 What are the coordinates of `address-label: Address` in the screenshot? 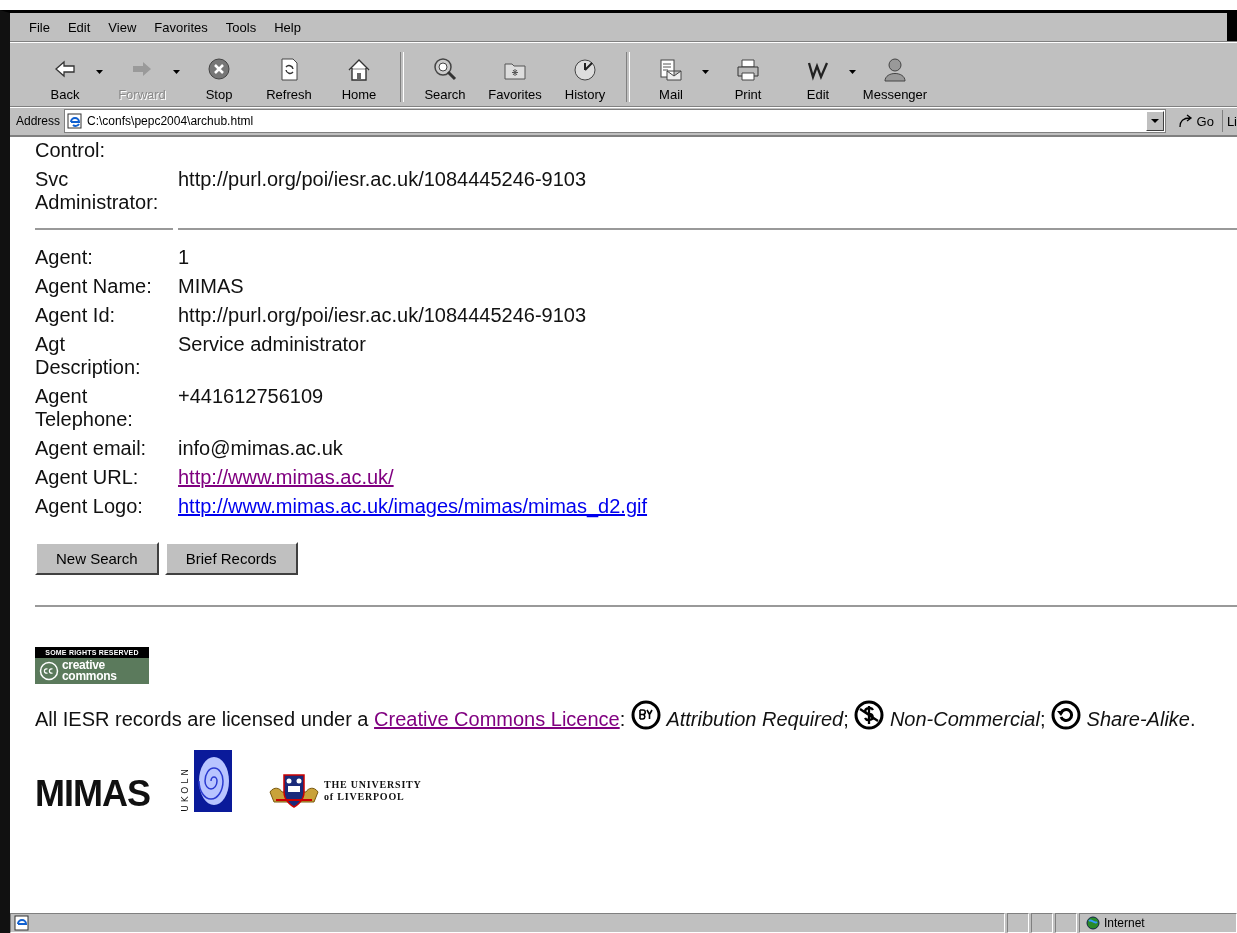 It's located at (38, 121).